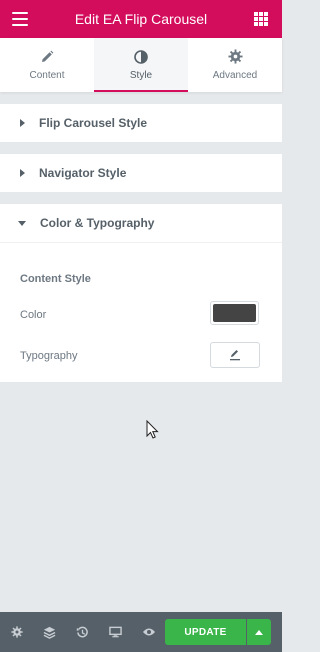 This screenshot has width=320, height=652. Describe the element at coordinates (141, 173) in the screenshot. I see `section-navigator-style: Navigator Style` at that location.